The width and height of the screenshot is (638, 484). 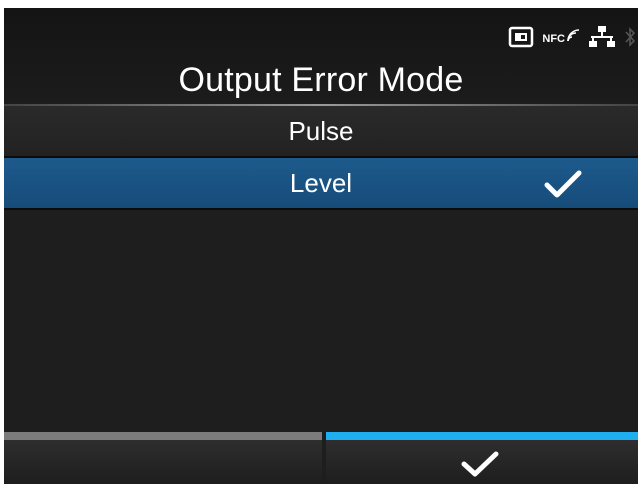 What do you see at coordinates (602, 36) in the screenshot?
I see `lan-icon` at bounding box center [602, 36].